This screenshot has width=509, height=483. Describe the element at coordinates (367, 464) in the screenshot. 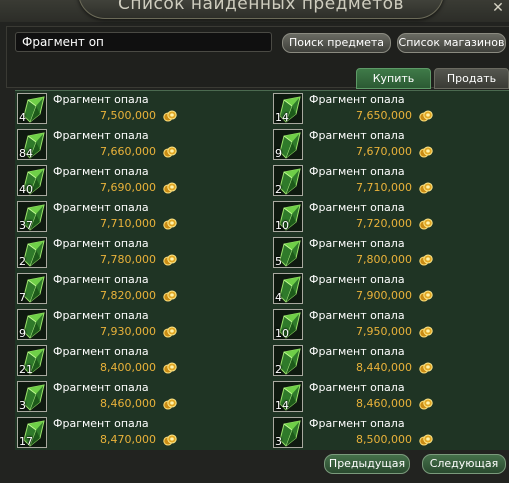

I see `previous-page-button: Предыдущая` at that location.